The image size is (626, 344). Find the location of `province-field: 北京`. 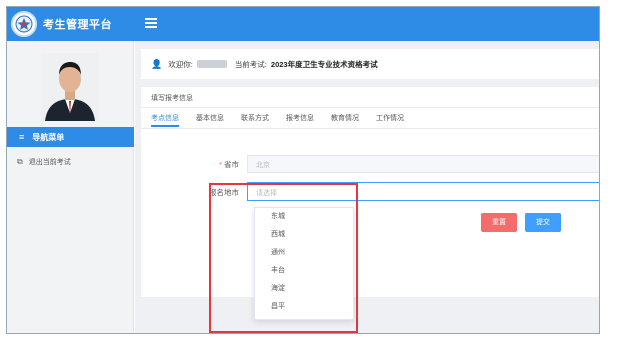

province-field: 北京 is located at coordinates (423, 164).